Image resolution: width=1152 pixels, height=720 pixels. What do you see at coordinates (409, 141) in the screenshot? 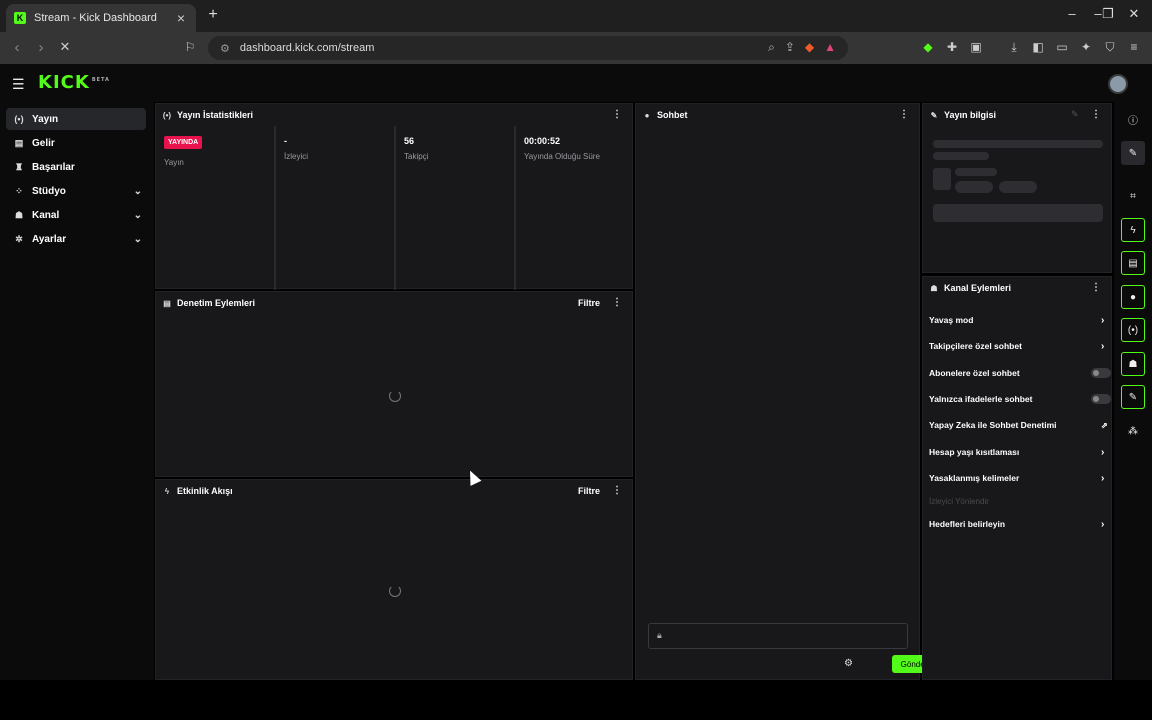
I see `stat-value: 56` at bounding box center [409, 141].